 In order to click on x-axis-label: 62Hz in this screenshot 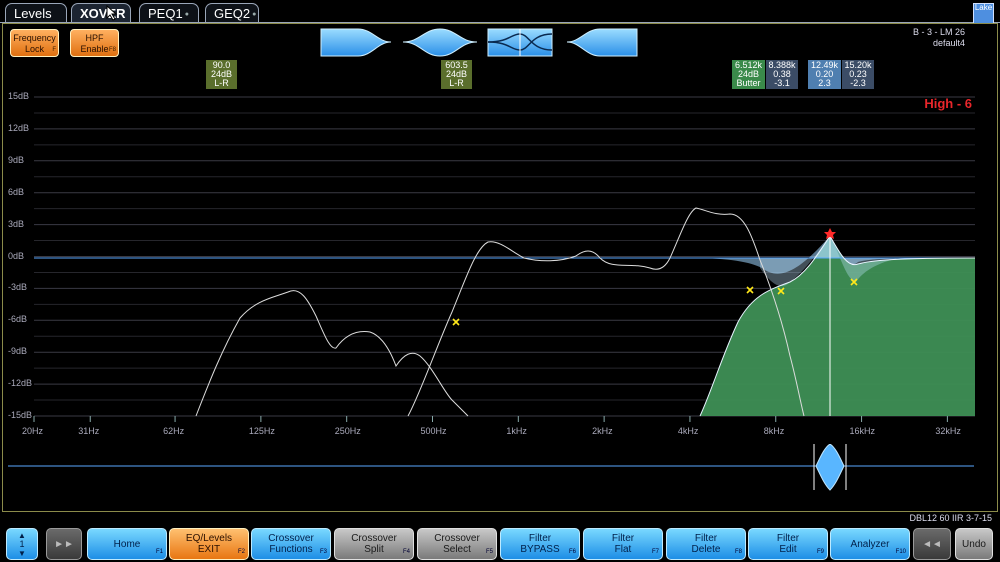, I will do `click(174, 431)`.